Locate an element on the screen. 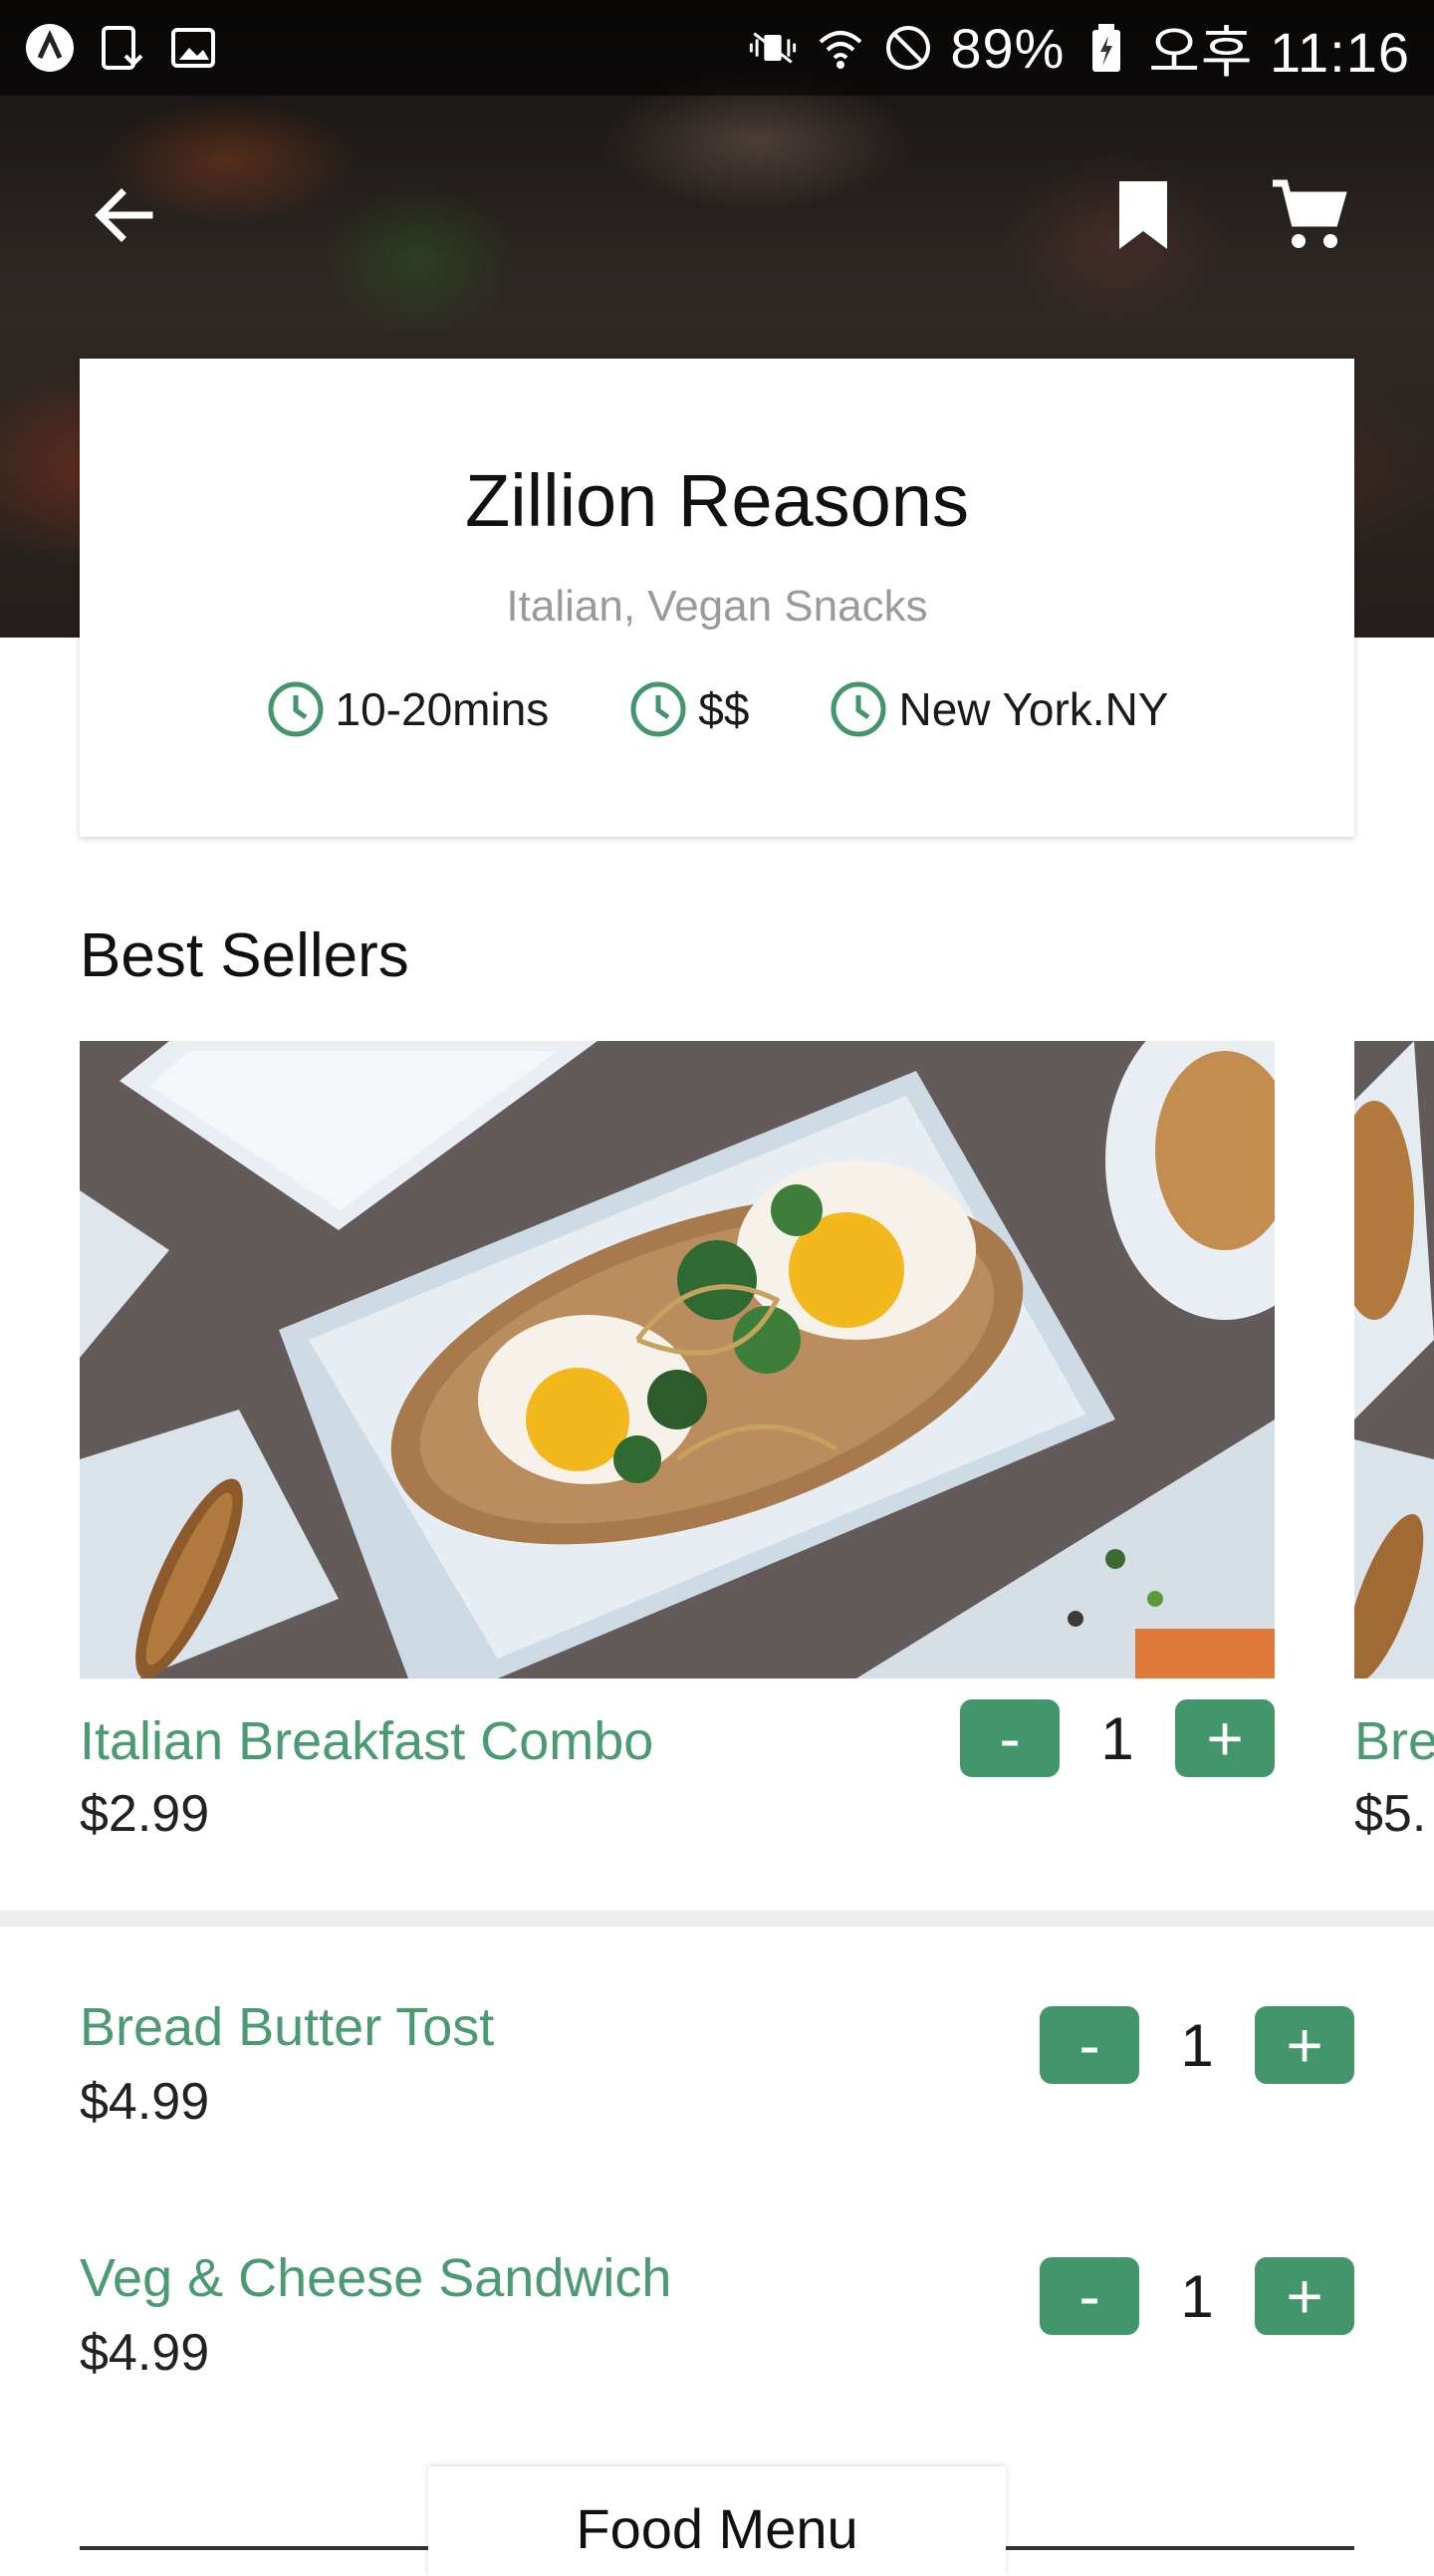  bookmark-button is located at coordinates (1143, 217).